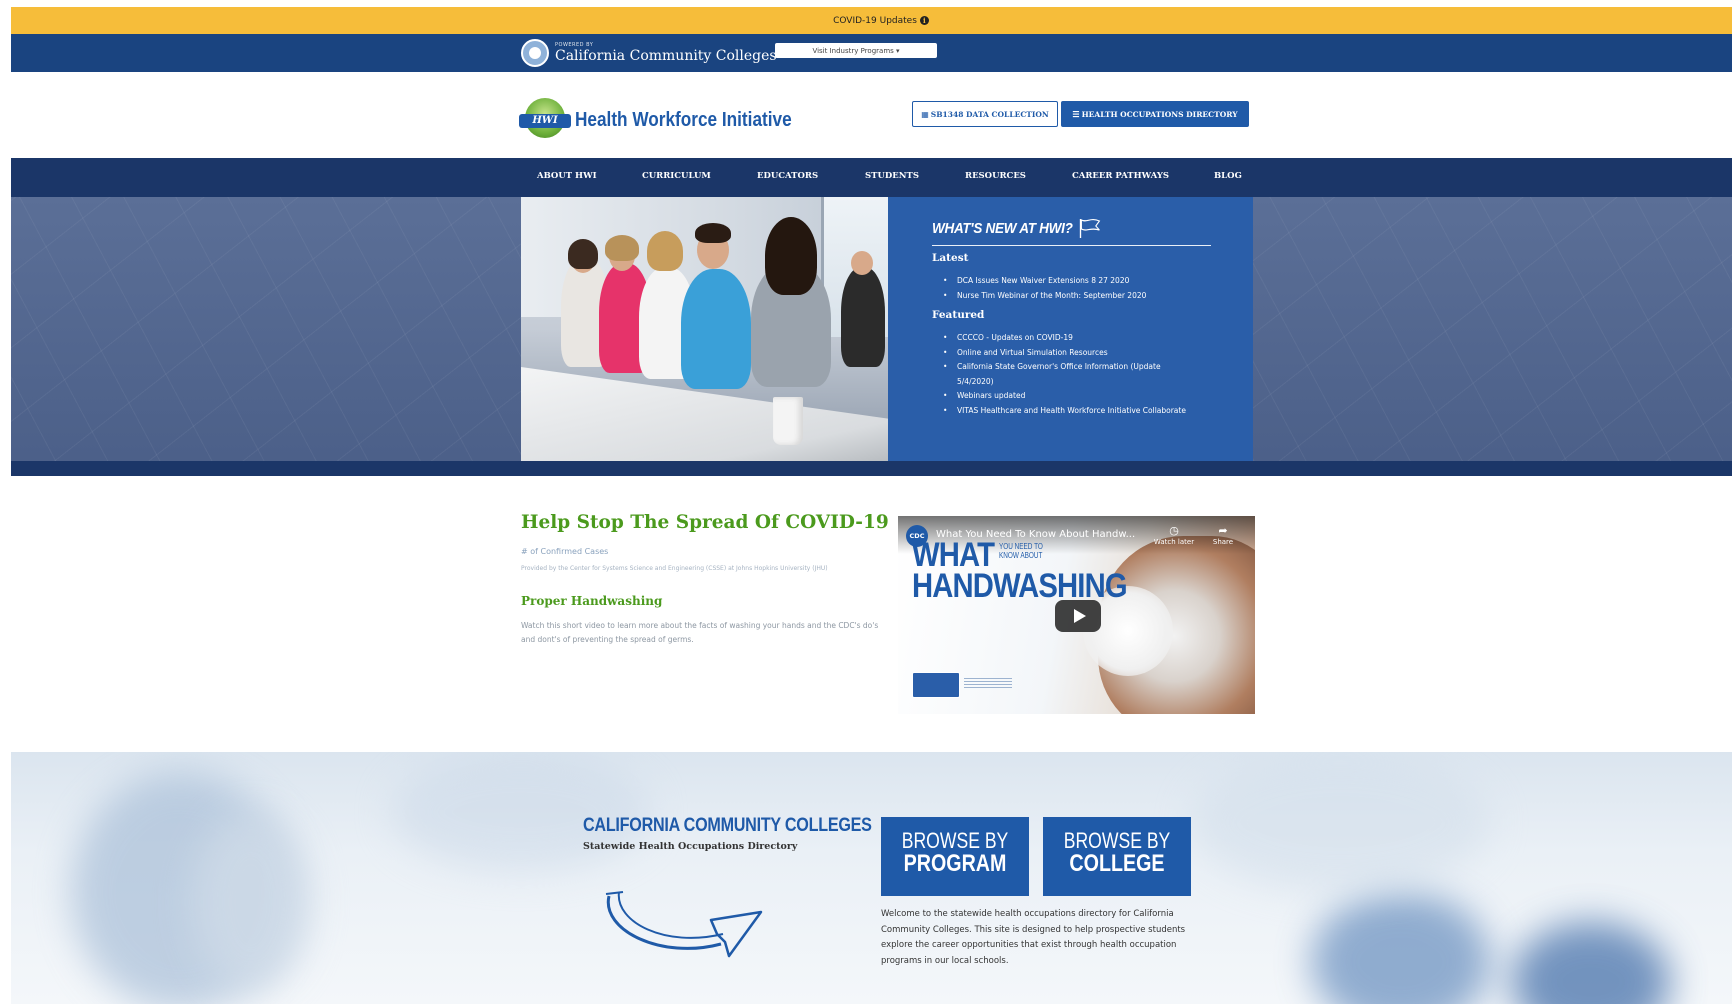 The width and height of the screenshot is (1732, 1004). Describe the element at coordinates (856, 50) in the screenshot. I see `visit-industry-programs-select: Visit Industry Programs ▾` at that location.